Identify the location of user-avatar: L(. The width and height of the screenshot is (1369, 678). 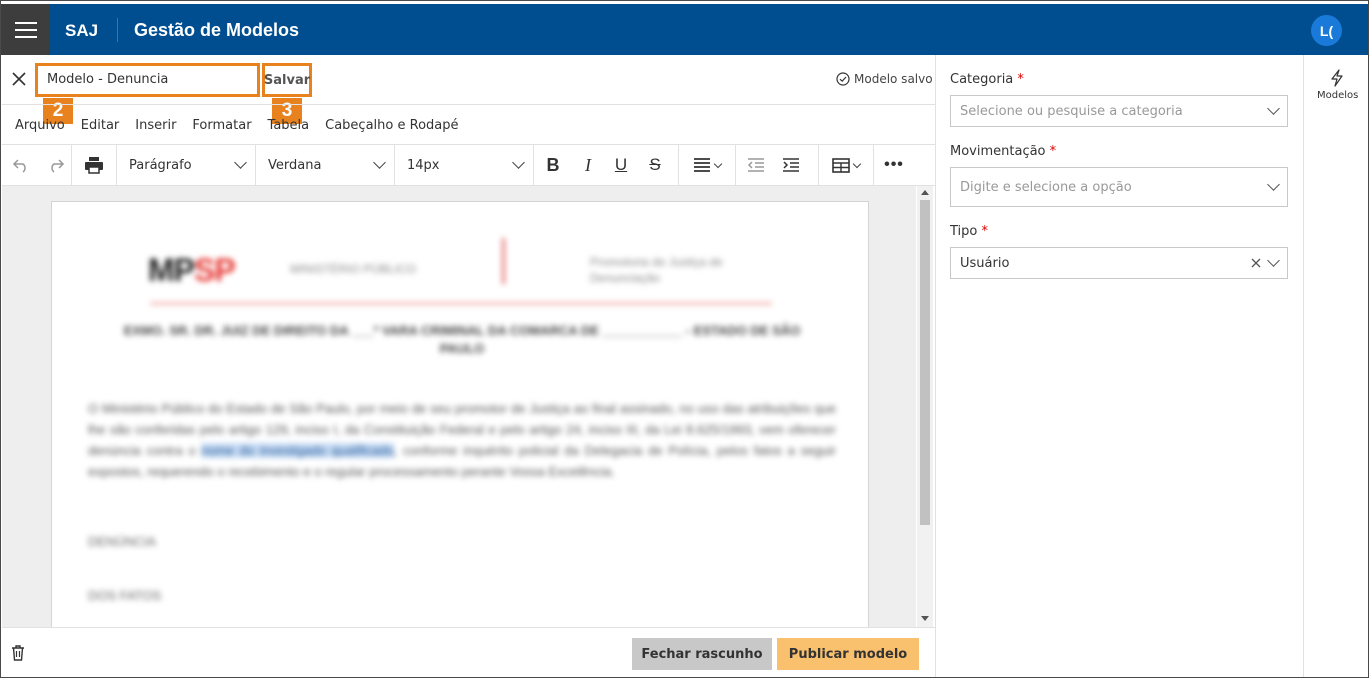
(1326, 30).